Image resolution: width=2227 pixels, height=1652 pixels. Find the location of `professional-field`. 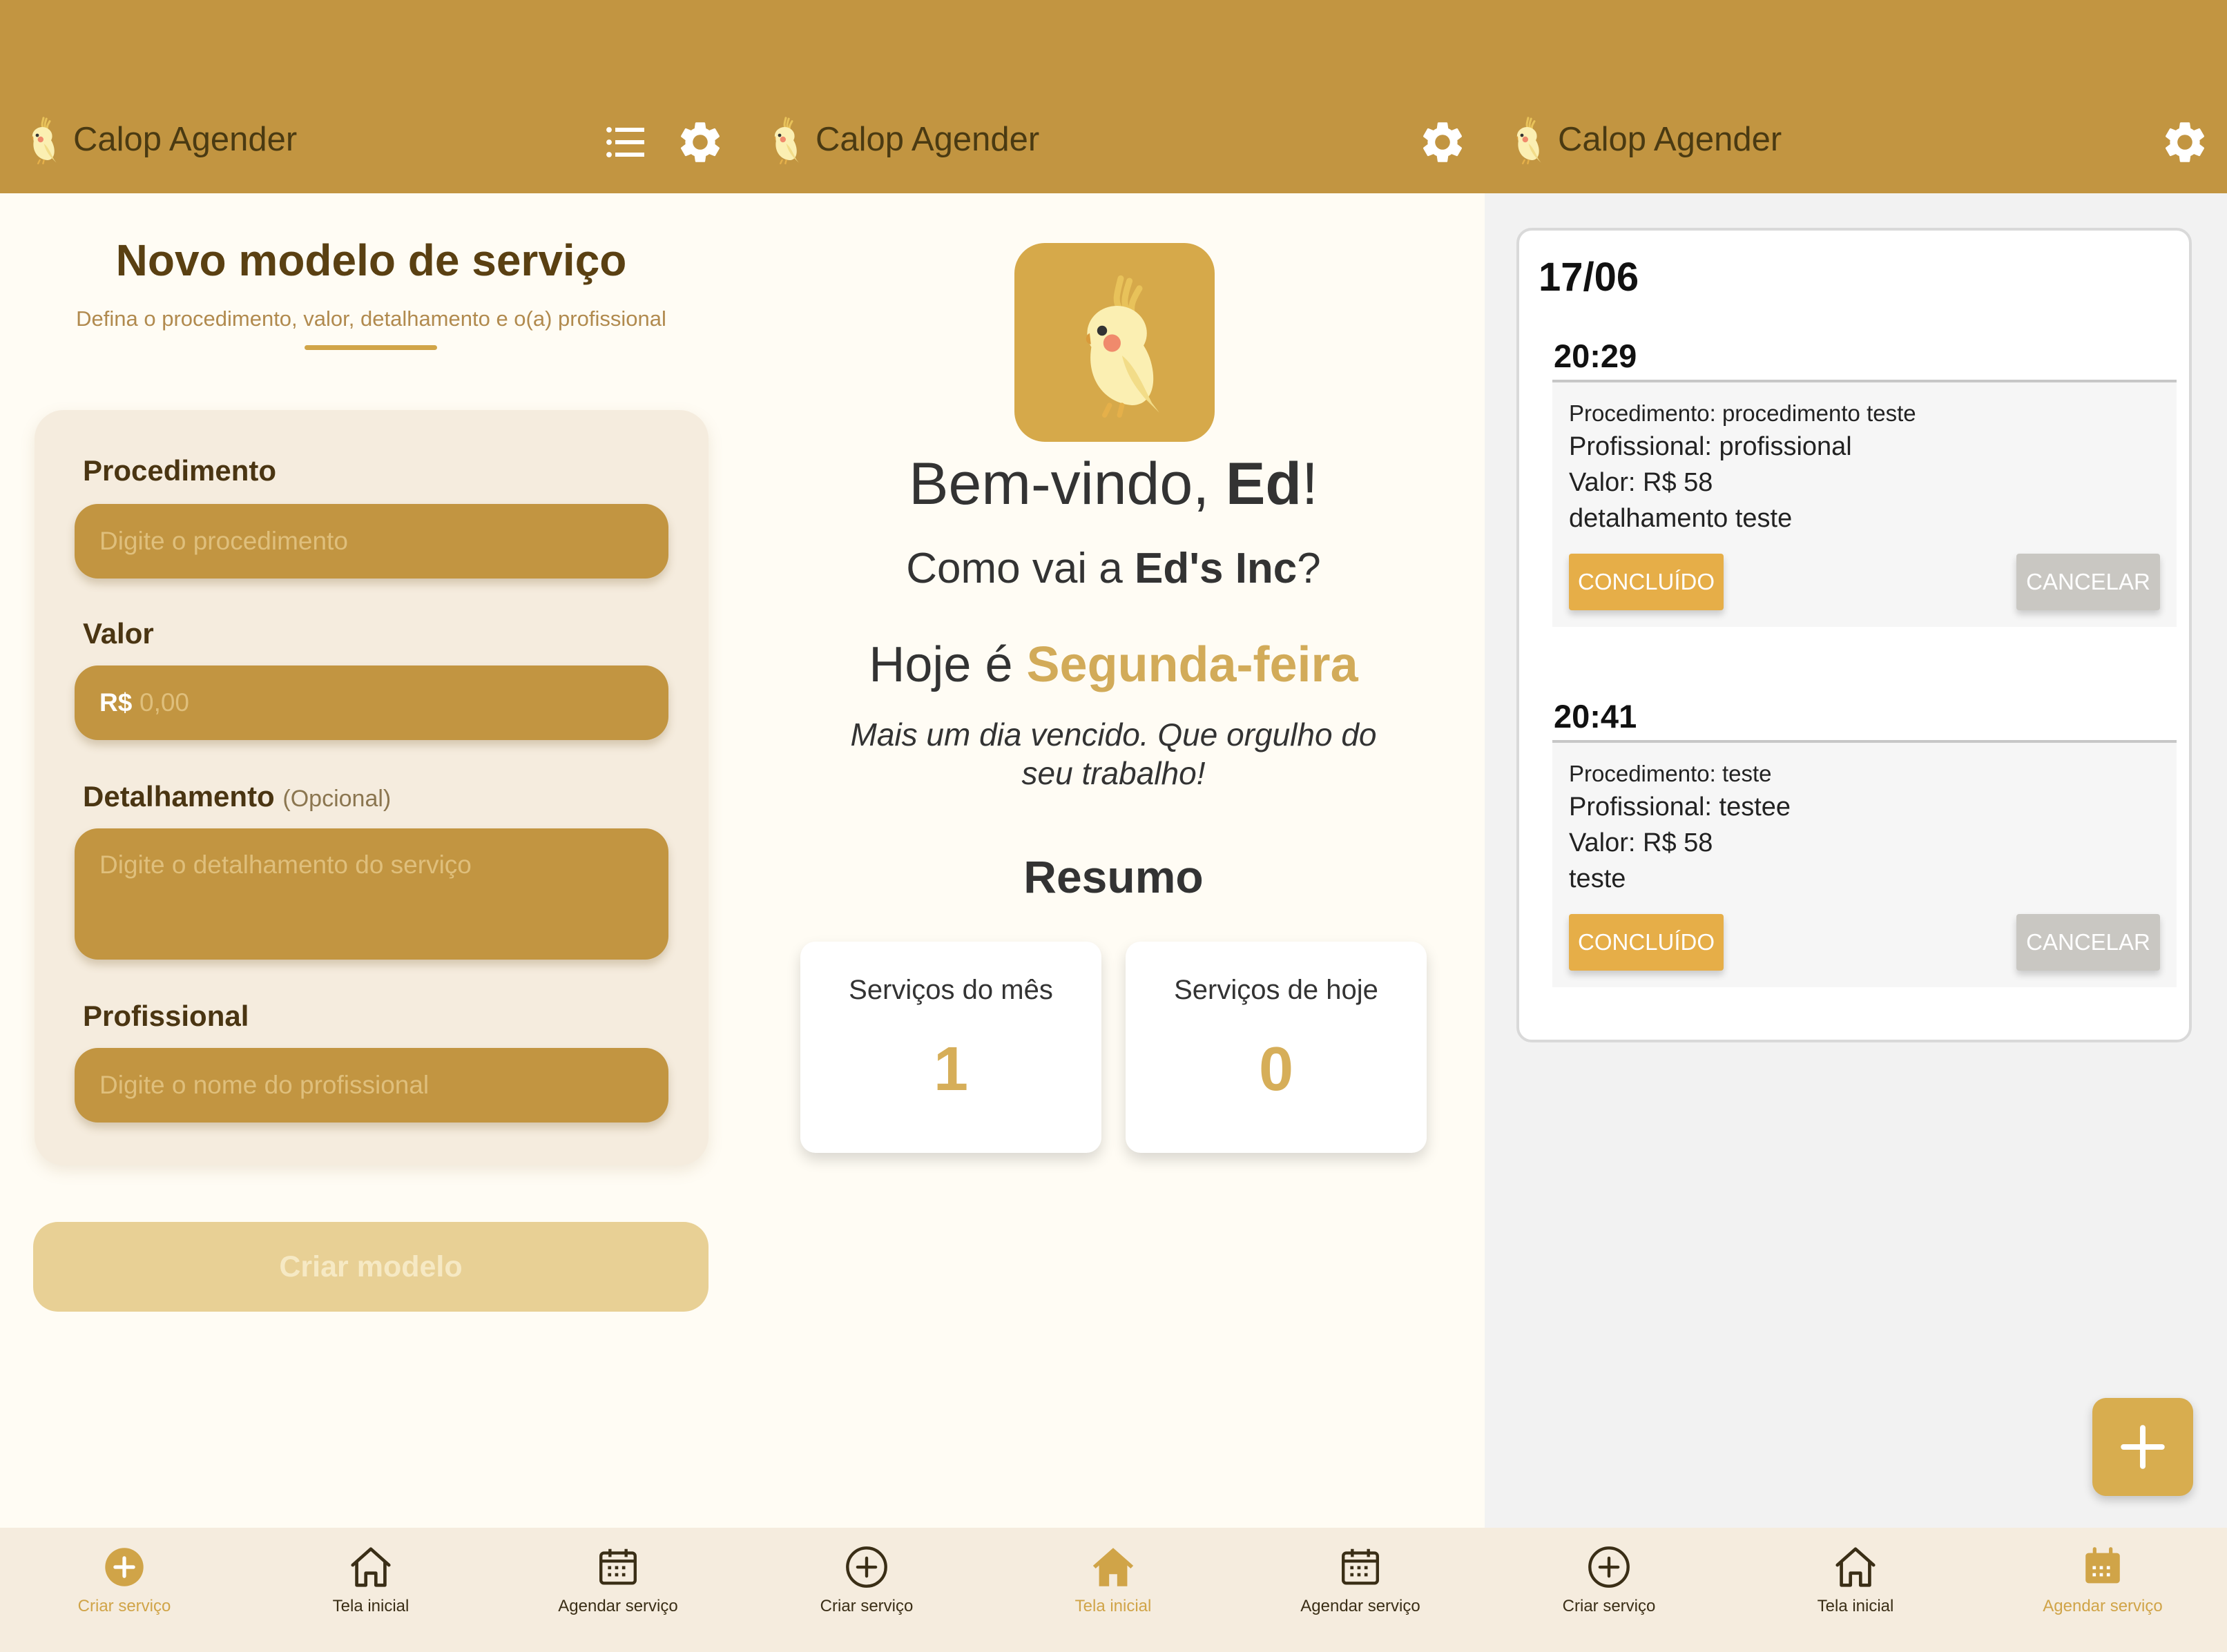

professional-field is located at coordinates (371, 1085).